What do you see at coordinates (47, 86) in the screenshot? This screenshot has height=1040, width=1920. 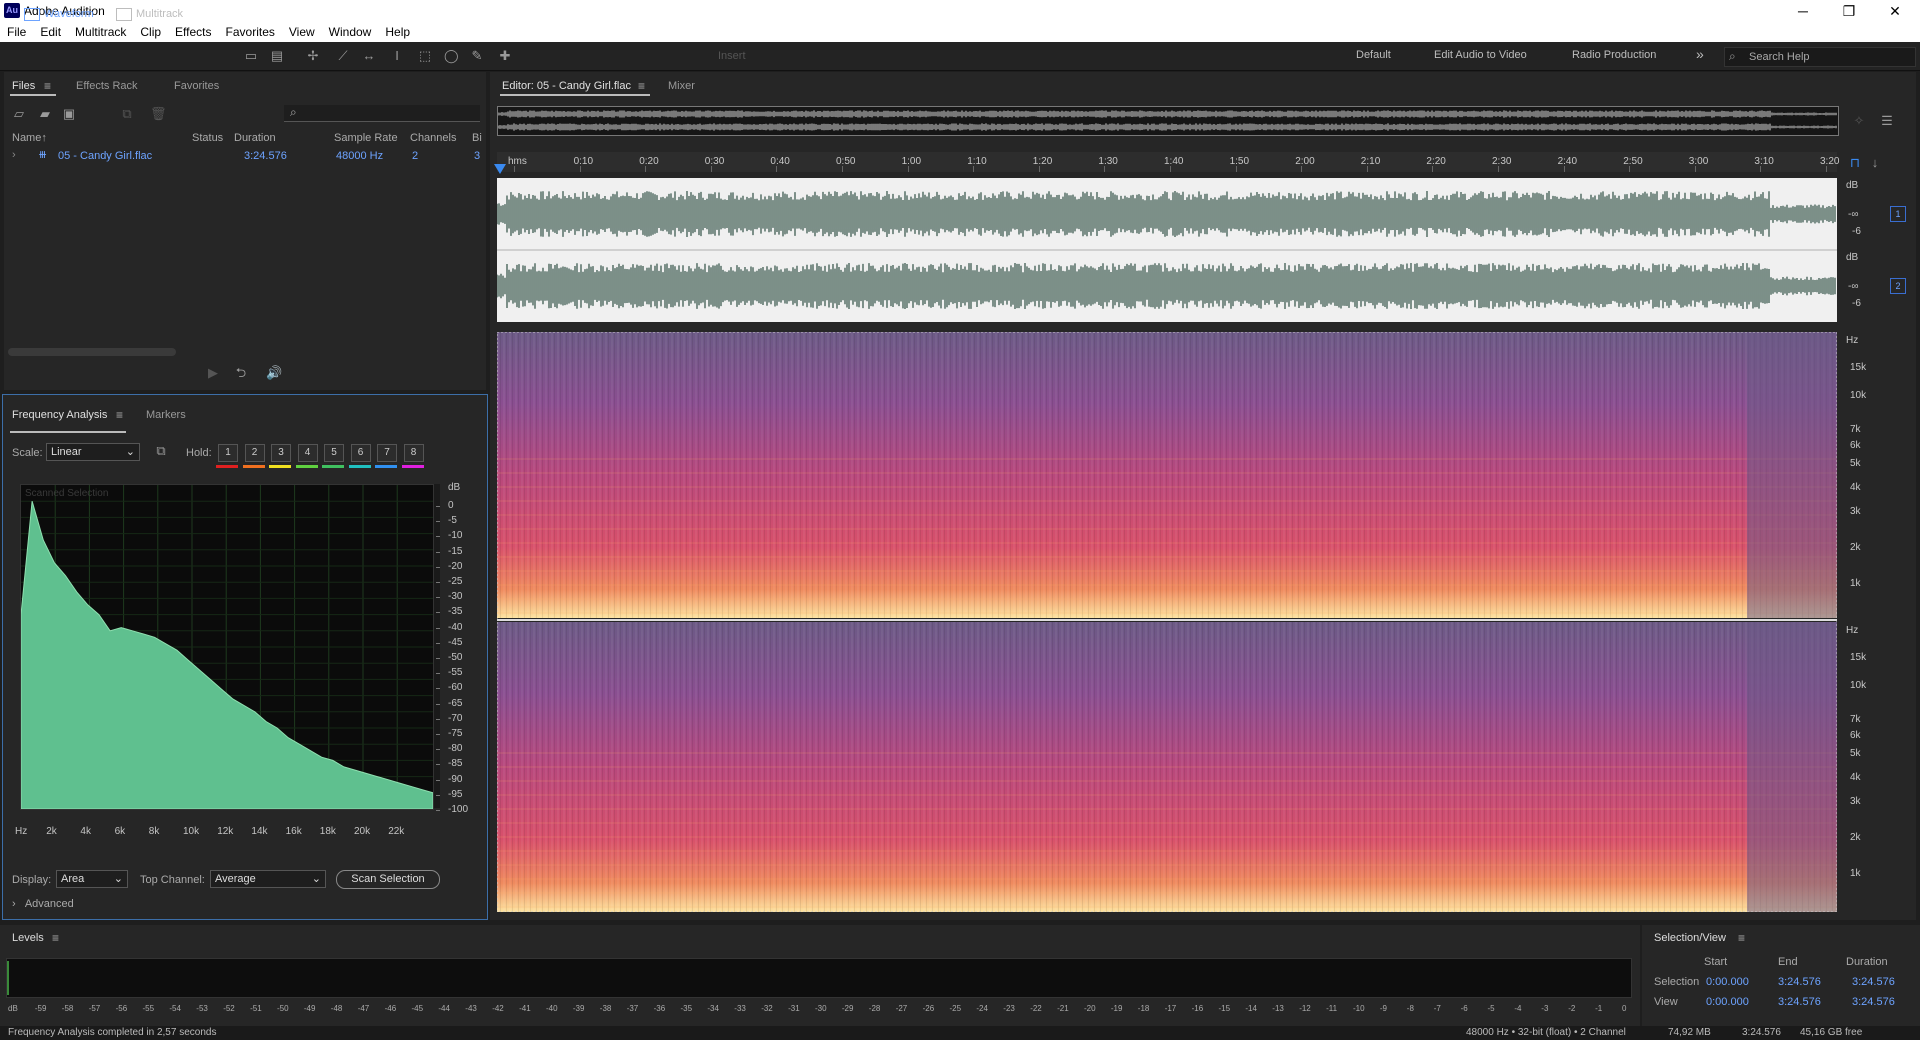 I see `files-panel-menu-icon: ≡` at bounding box center [47, 86].